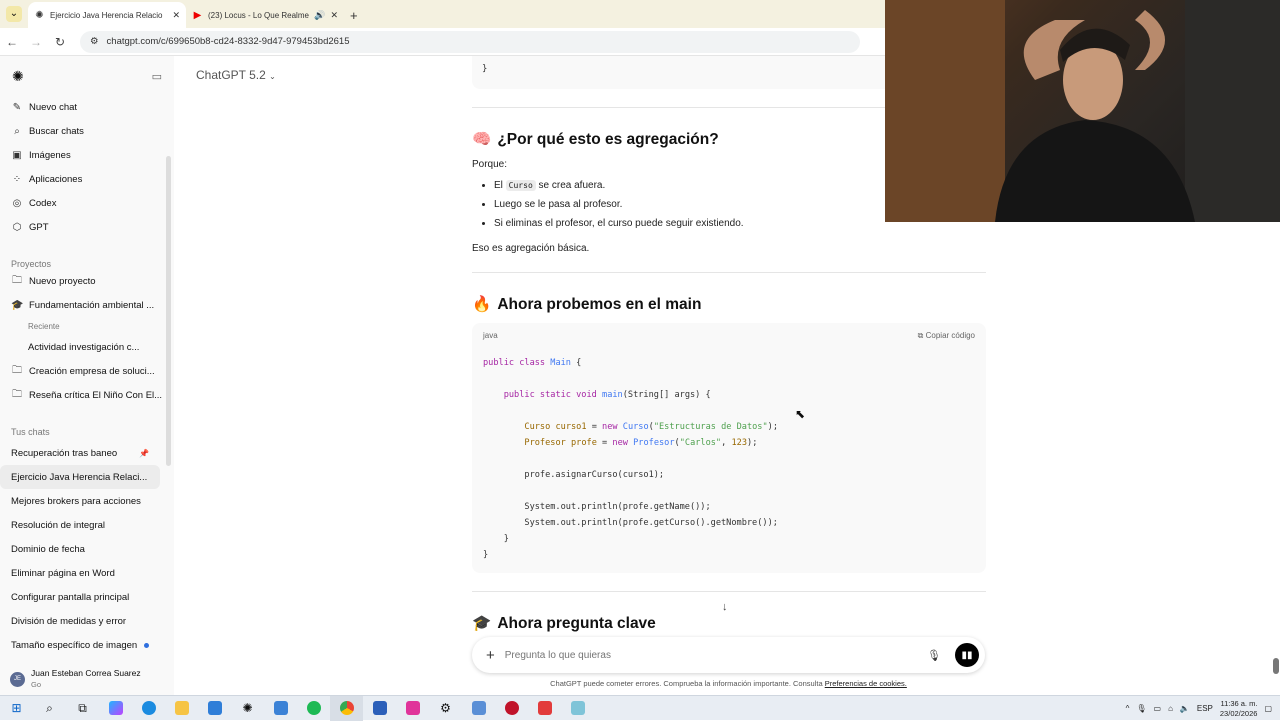 This screenshot has height=721, width=1280. I want to click on model-selector: ChatGPT 5.2 ⌄, so click(236, 75).